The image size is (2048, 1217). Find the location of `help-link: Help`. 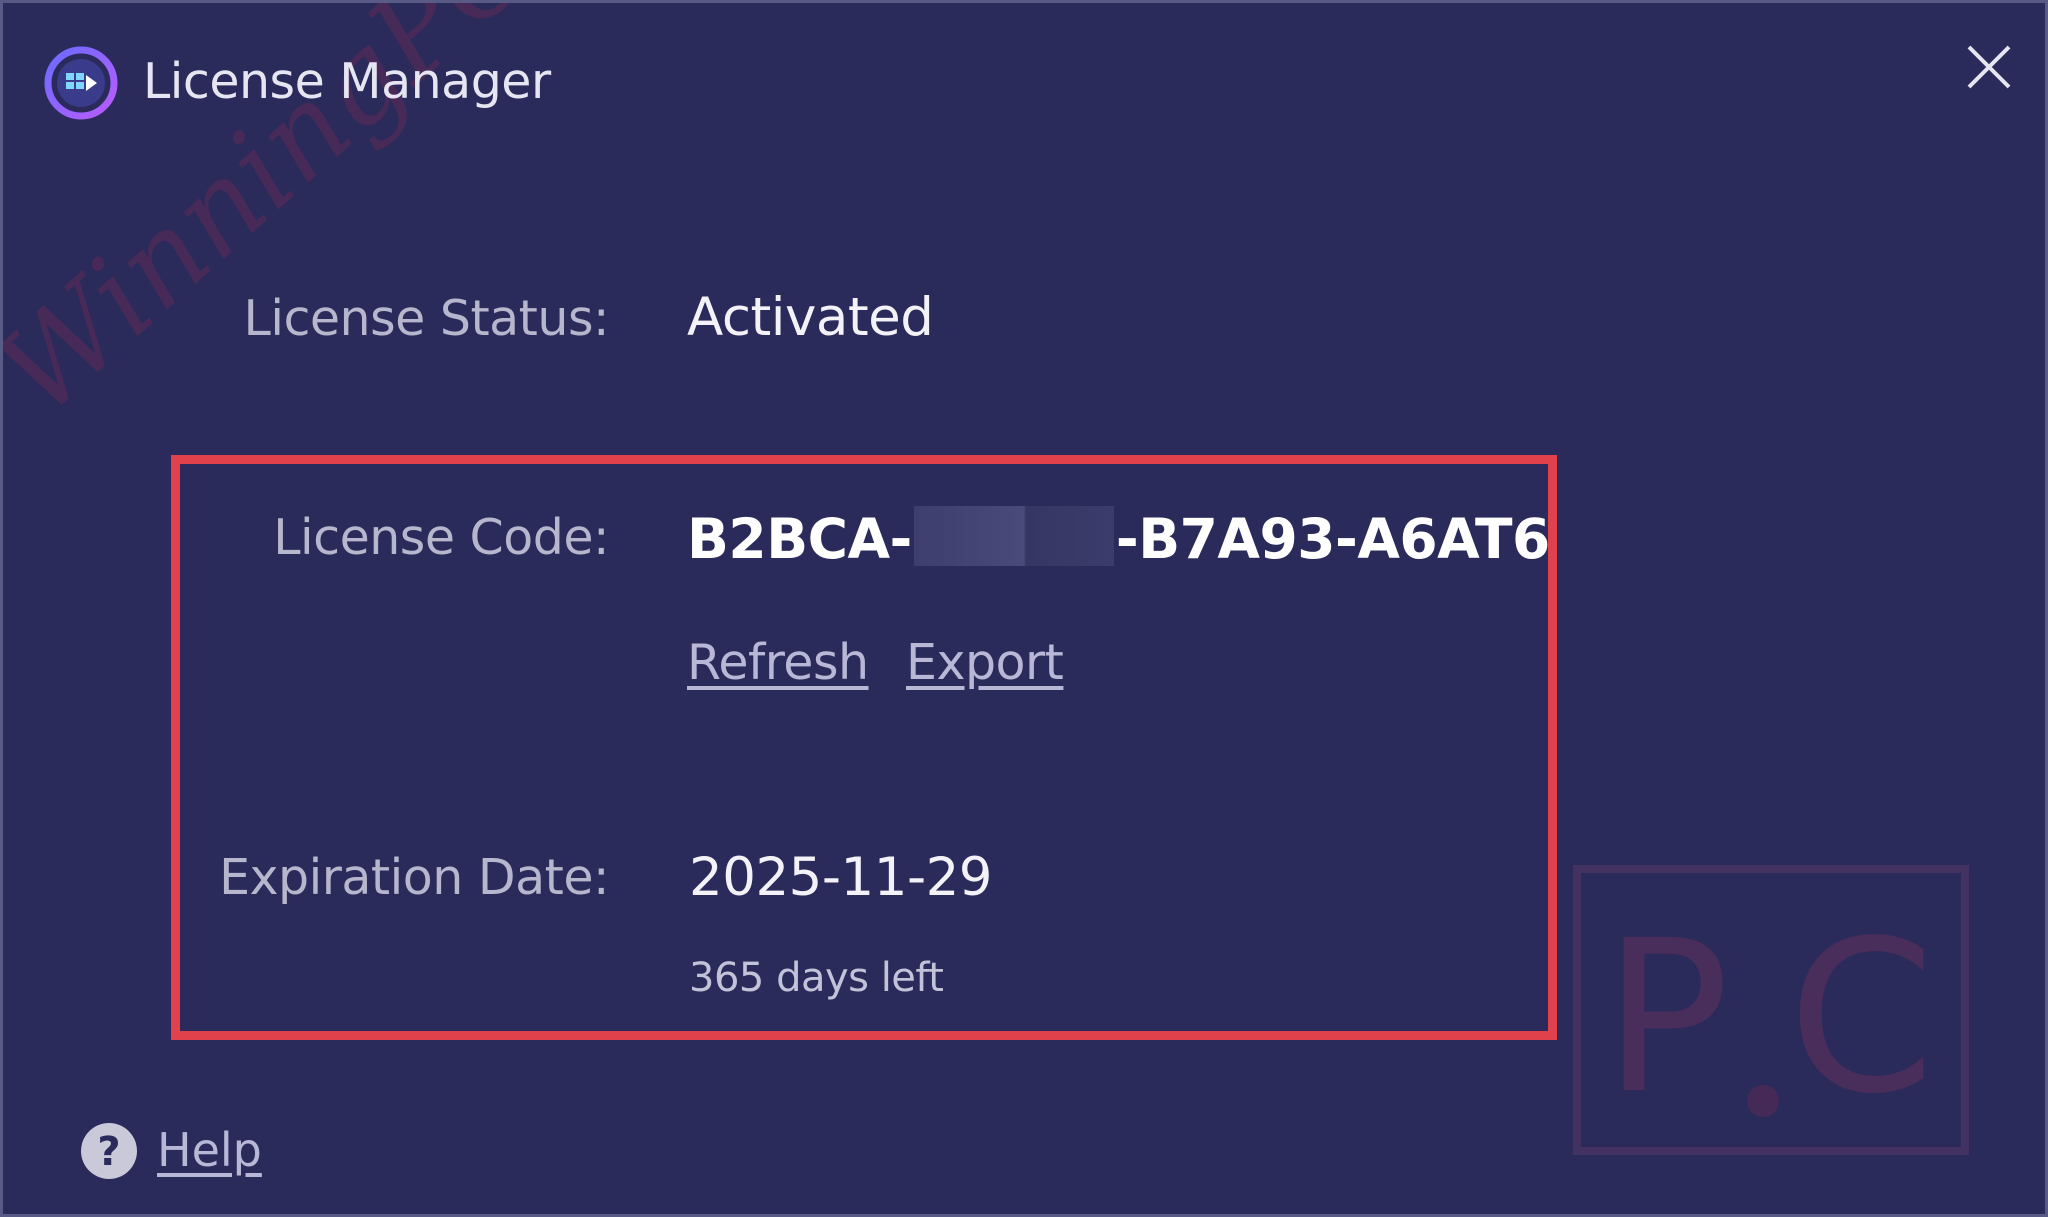

help-link: Help is located at coordinates (209, 1150).